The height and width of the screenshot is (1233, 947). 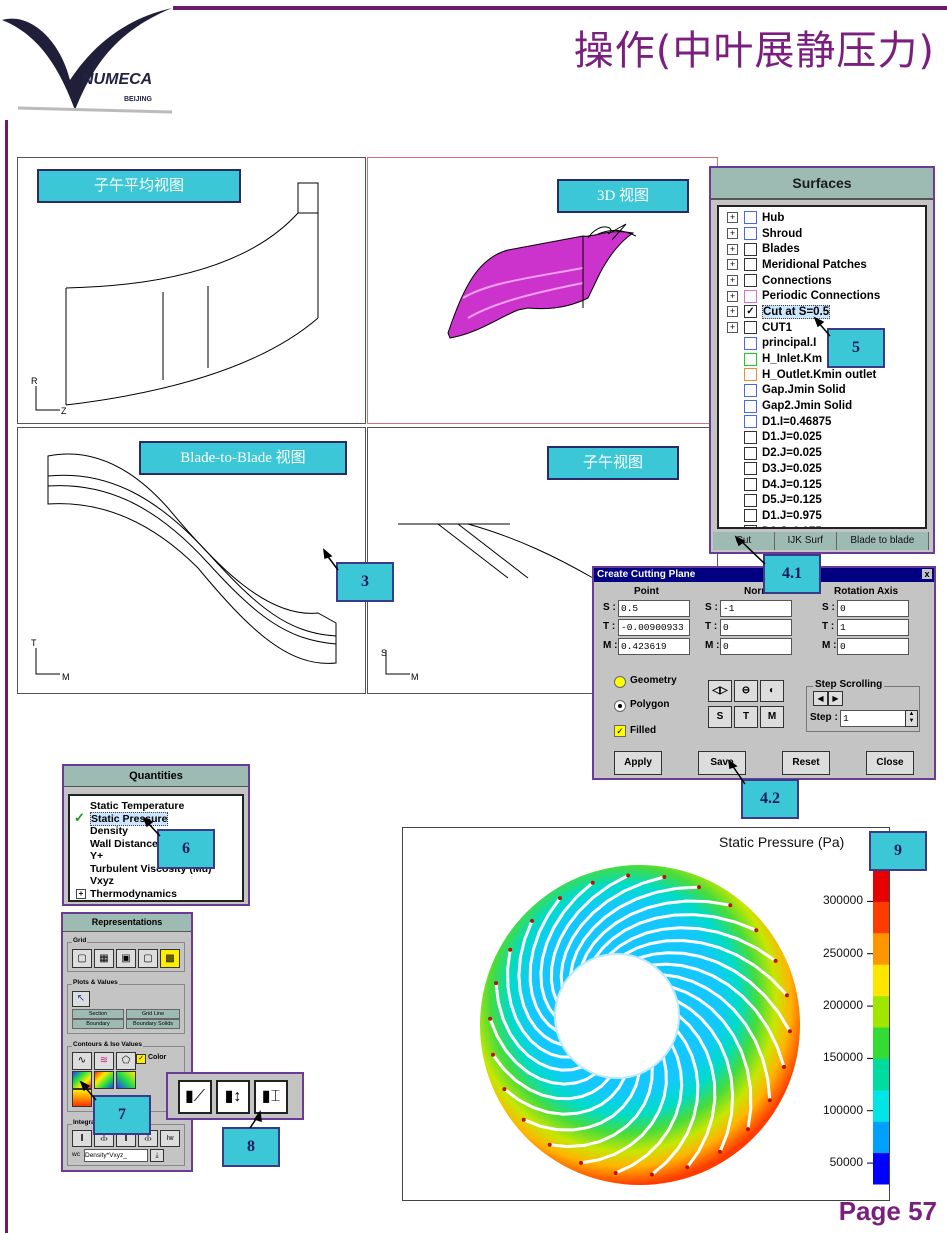 I want to click on grid-solid-icon: ▣, so click(x=126, y=958).